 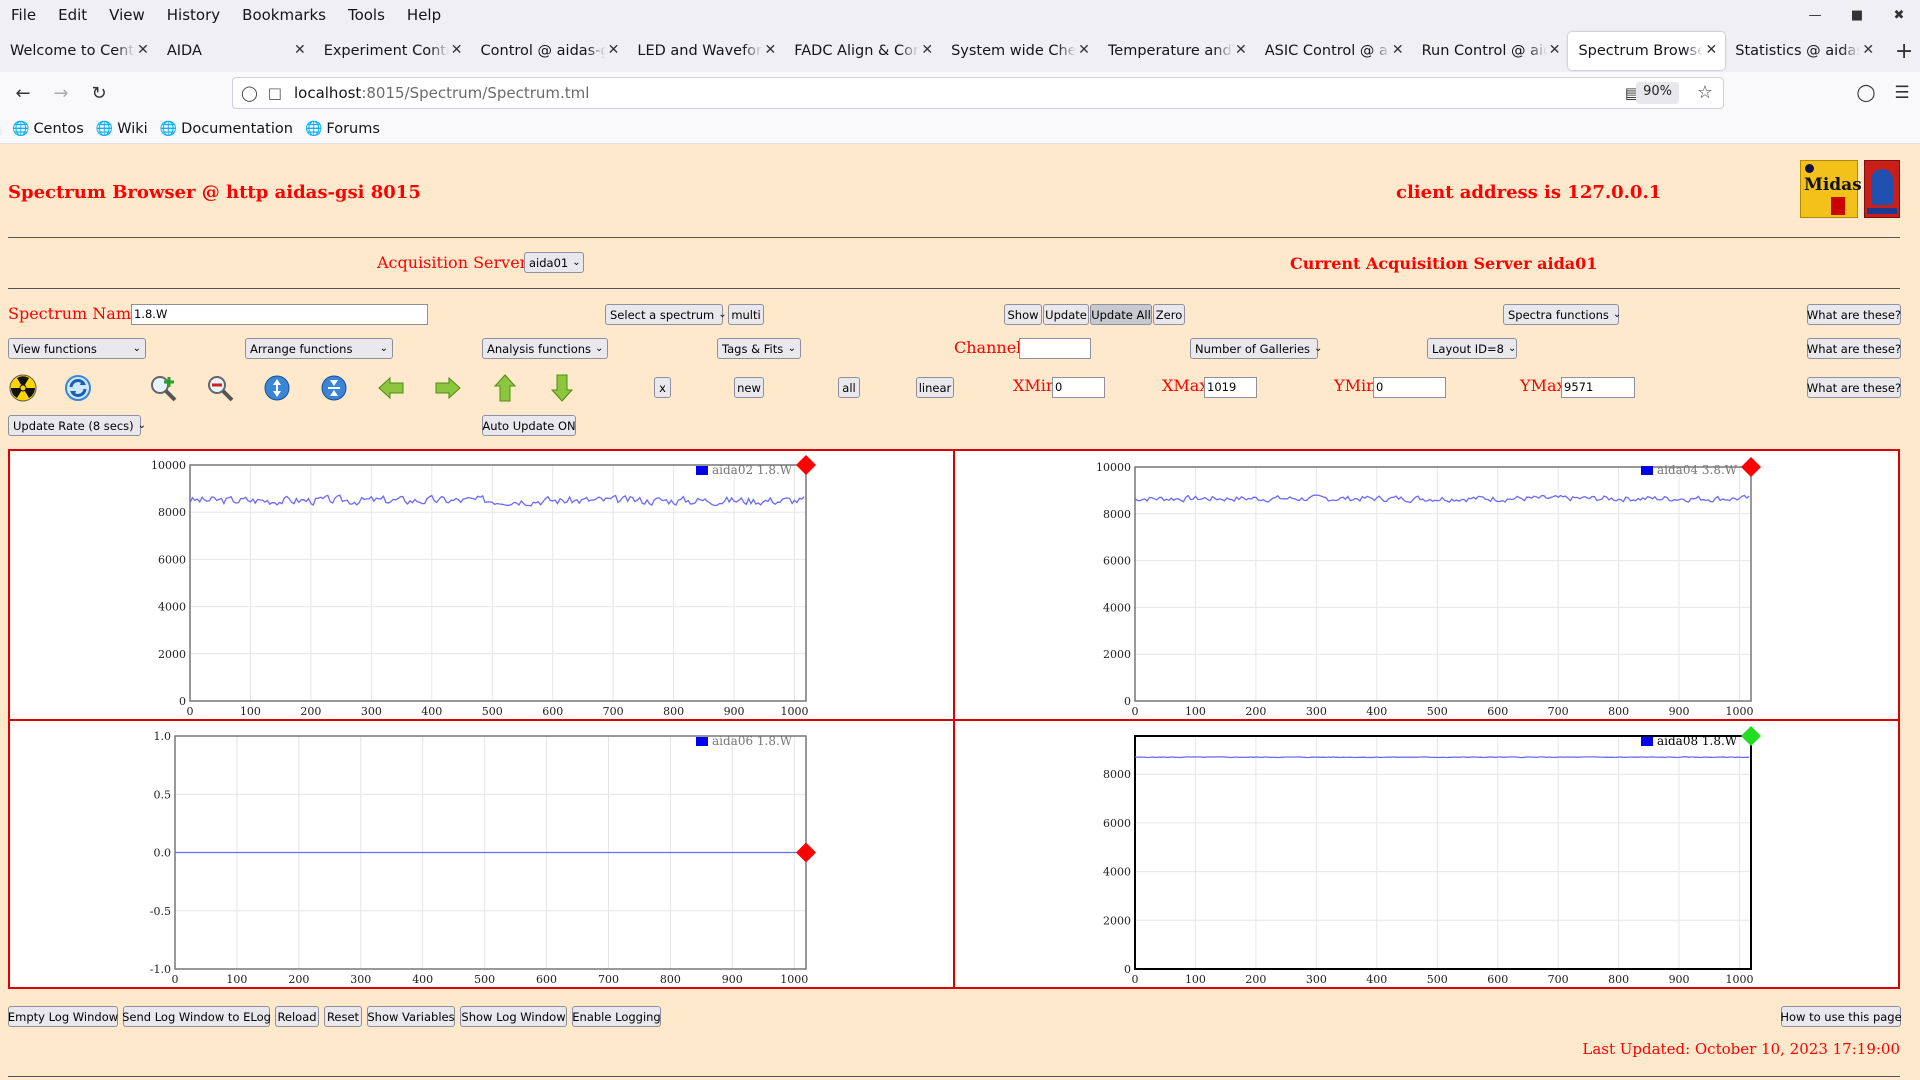 What do you see at coordinates (235, 51) in the screenshot?
I see `tab-aida: AIDA ✕` at bounding box center [235, 51].